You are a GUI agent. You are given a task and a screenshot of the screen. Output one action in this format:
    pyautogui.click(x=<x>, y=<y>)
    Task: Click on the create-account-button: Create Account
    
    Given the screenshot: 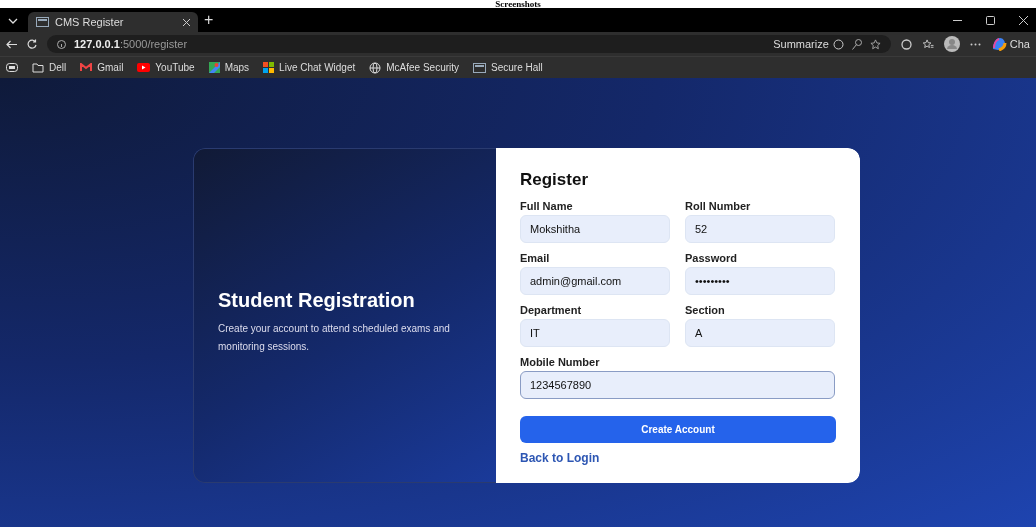 What is the action you would take?
    pyautogui.click(x=678, y=429)
    